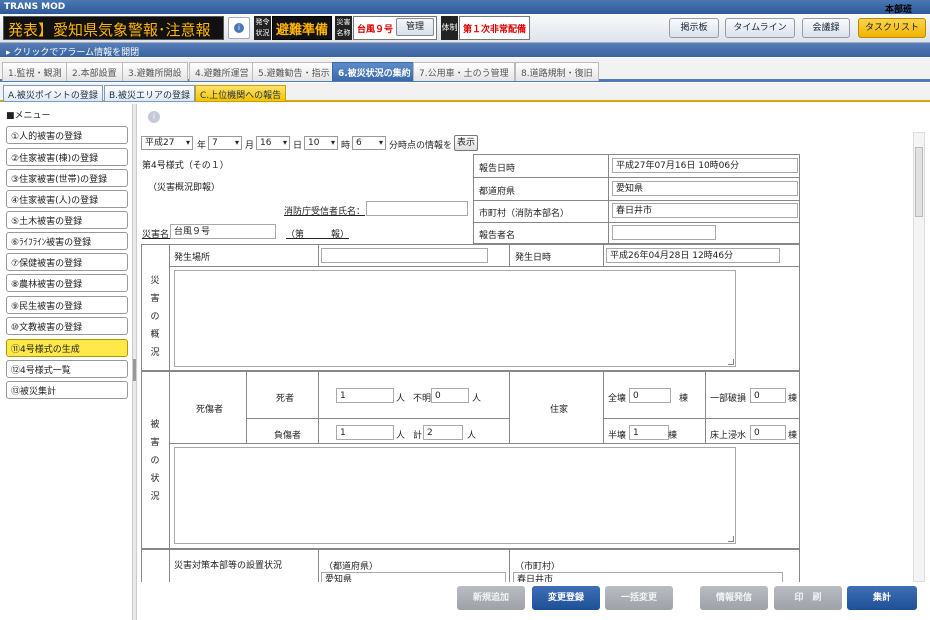 Image resolution: width=930 pixels, height=620 pixels. I want to click on tab-stage-7: 7.公用車・土のう管理, so click(464, 71).